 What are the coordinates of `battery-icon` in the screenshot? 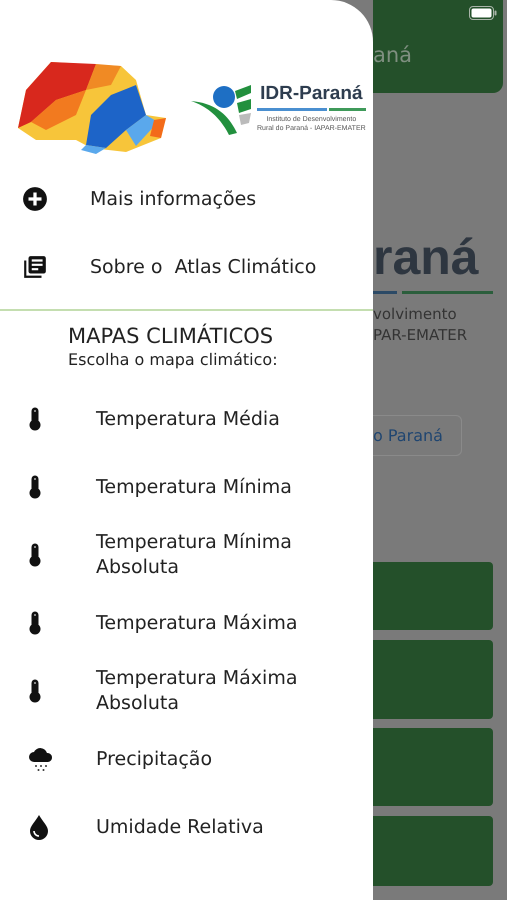 It's located at (483, 13).